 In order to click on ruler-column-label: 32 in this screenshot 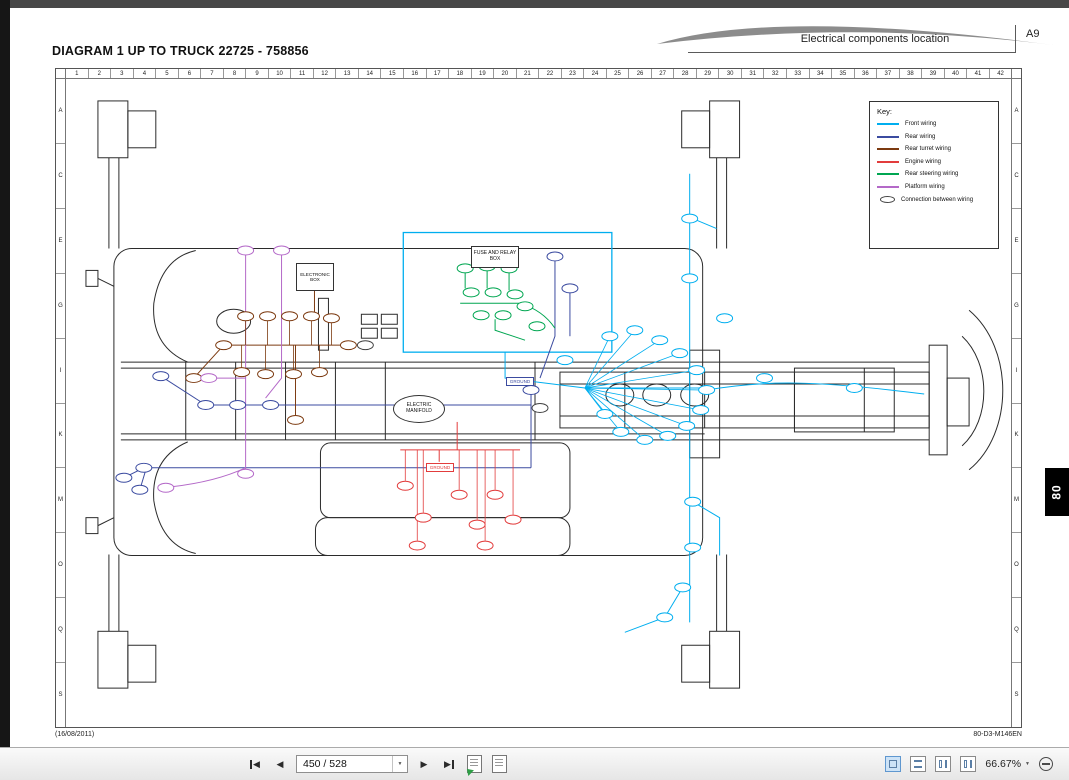, I will do `click(774, 73)`.